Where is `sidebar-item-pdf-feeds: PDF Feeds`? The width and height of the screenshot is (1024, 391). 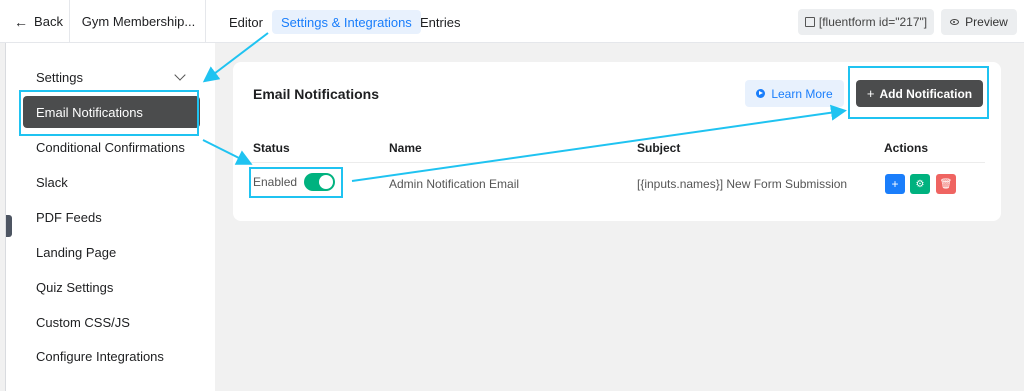
sidebar-item-pdf-feeds: PDF Feeds is located at coordinates (69, 217).